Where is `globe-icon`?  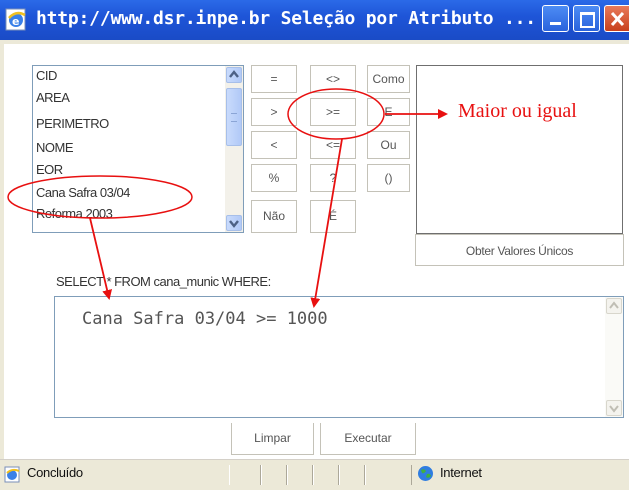 globe-icon is located at coordinates (425, 473).